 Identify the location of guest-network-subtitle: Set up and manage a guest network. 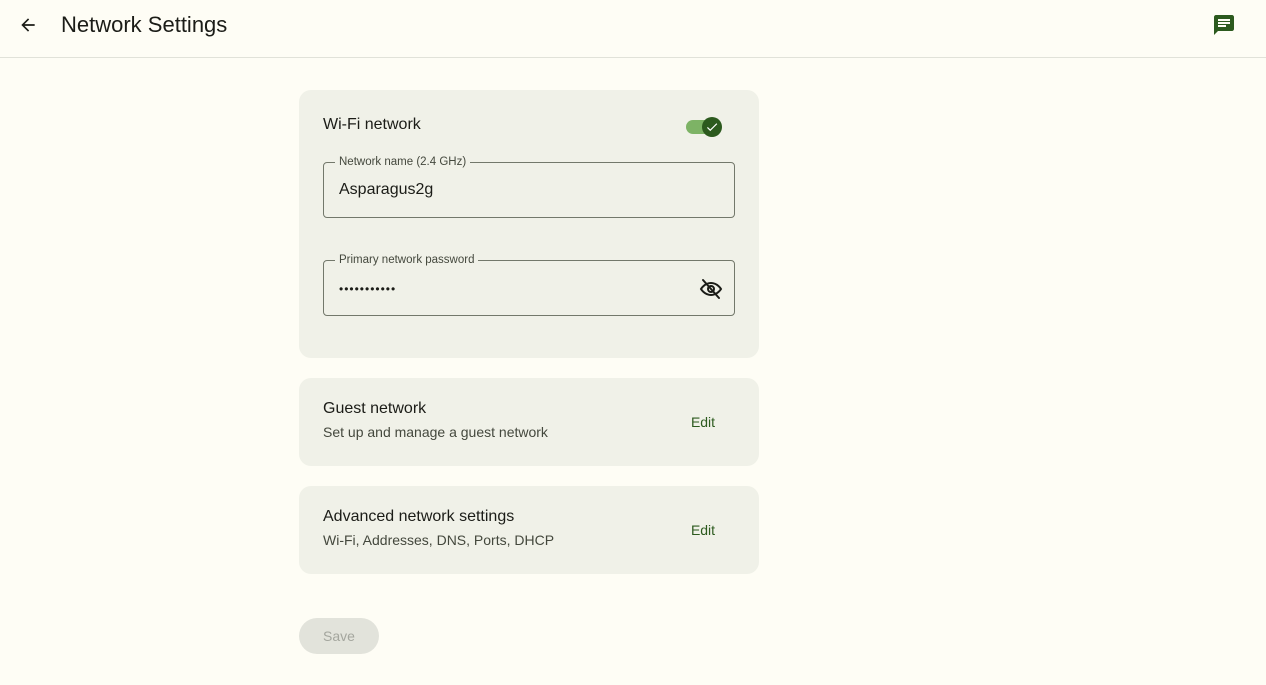
(435, 432).